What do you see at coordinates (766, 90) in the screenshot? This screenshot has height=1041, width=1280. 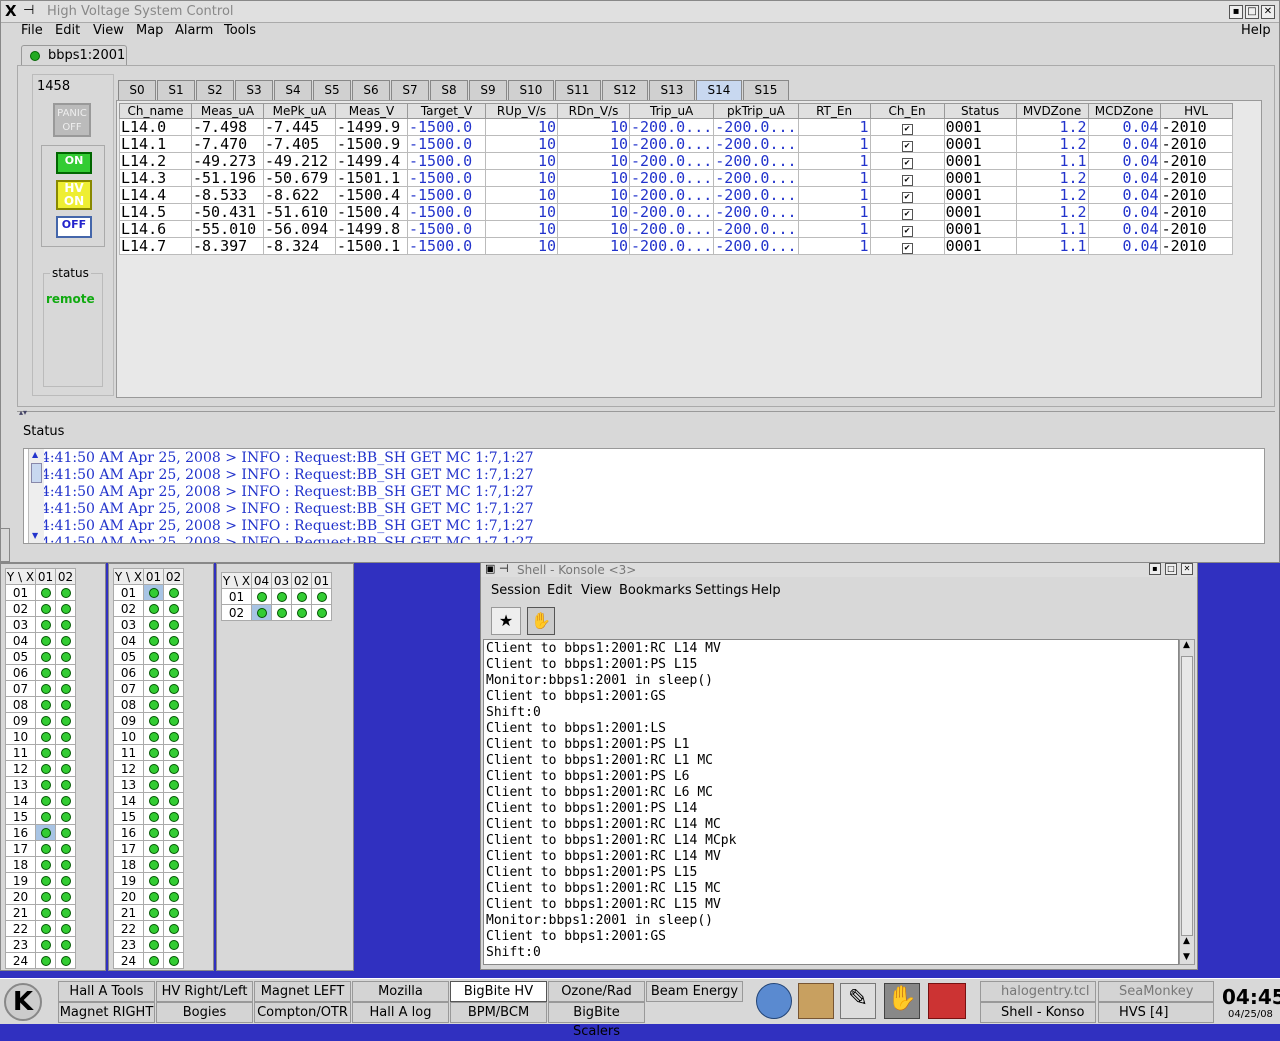 I see `tab-s15: S15` at bounding box center [766, 90].